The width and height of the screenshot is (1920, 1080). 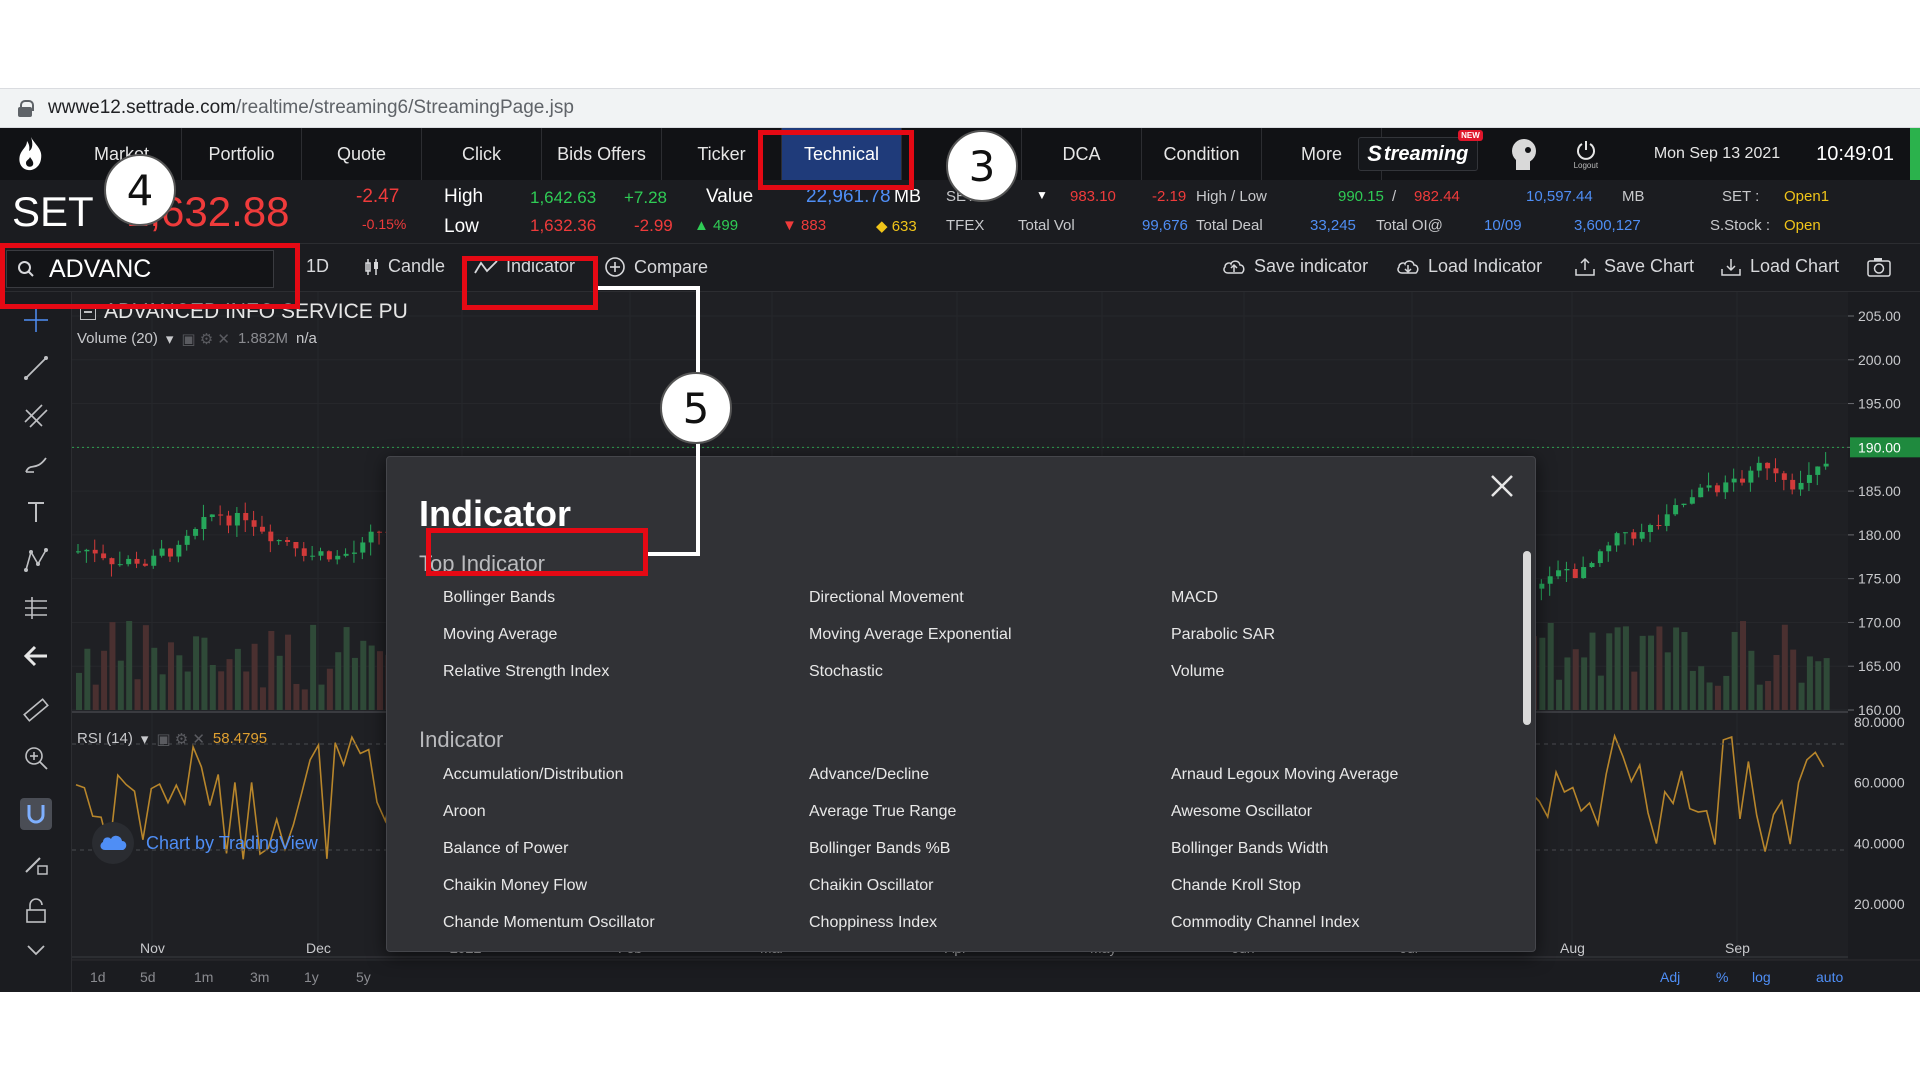 I want to click on top-indicator-item: MACD, so click(x=1194, y=598).